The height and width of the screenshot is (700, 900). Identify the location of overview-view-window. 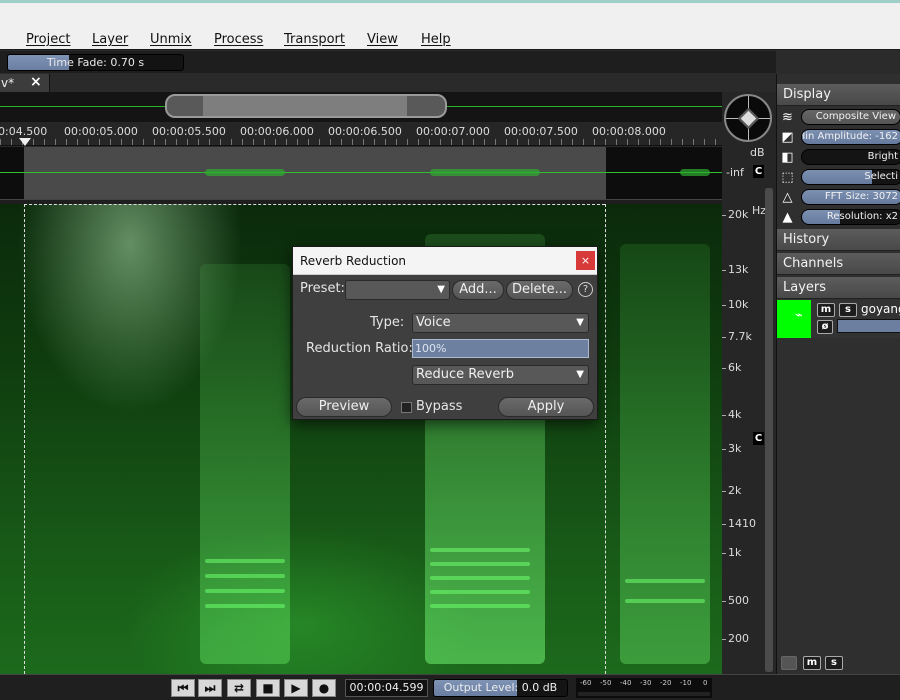
(306, 106).